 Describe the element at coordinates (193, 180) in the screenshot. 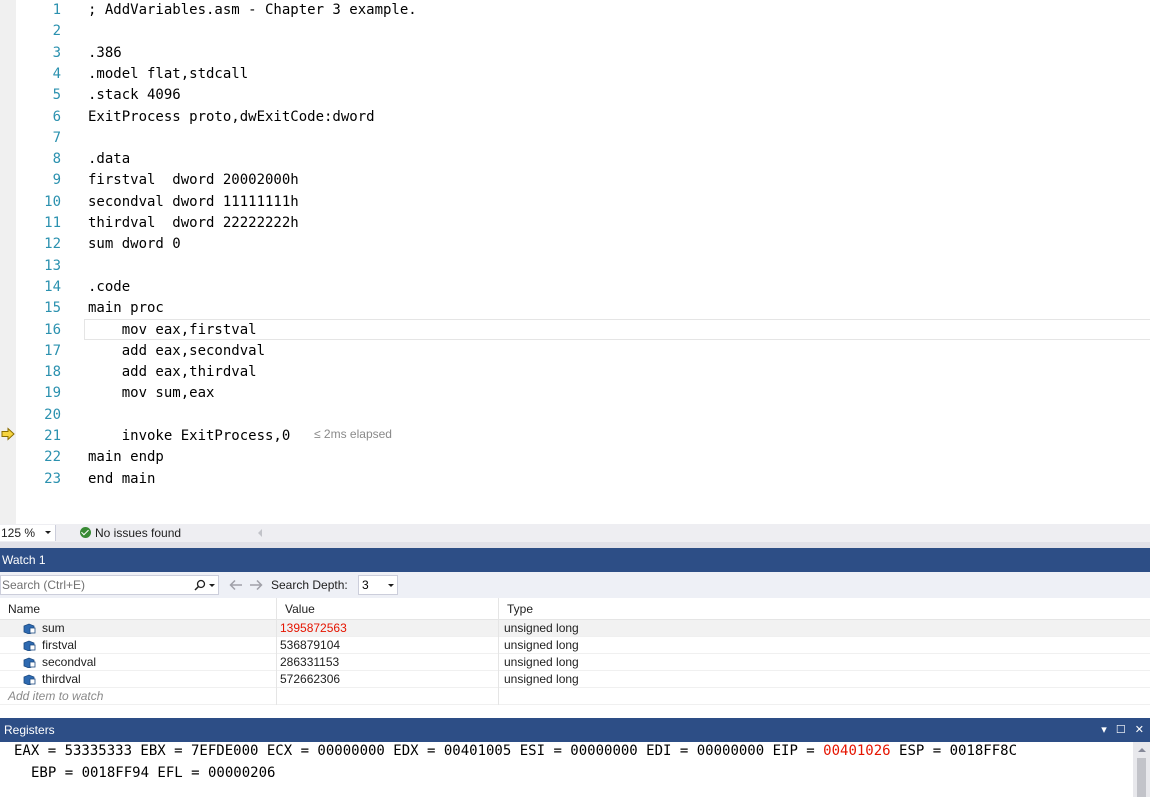

I see `code-text: firstval dword 20002000h` at that location.